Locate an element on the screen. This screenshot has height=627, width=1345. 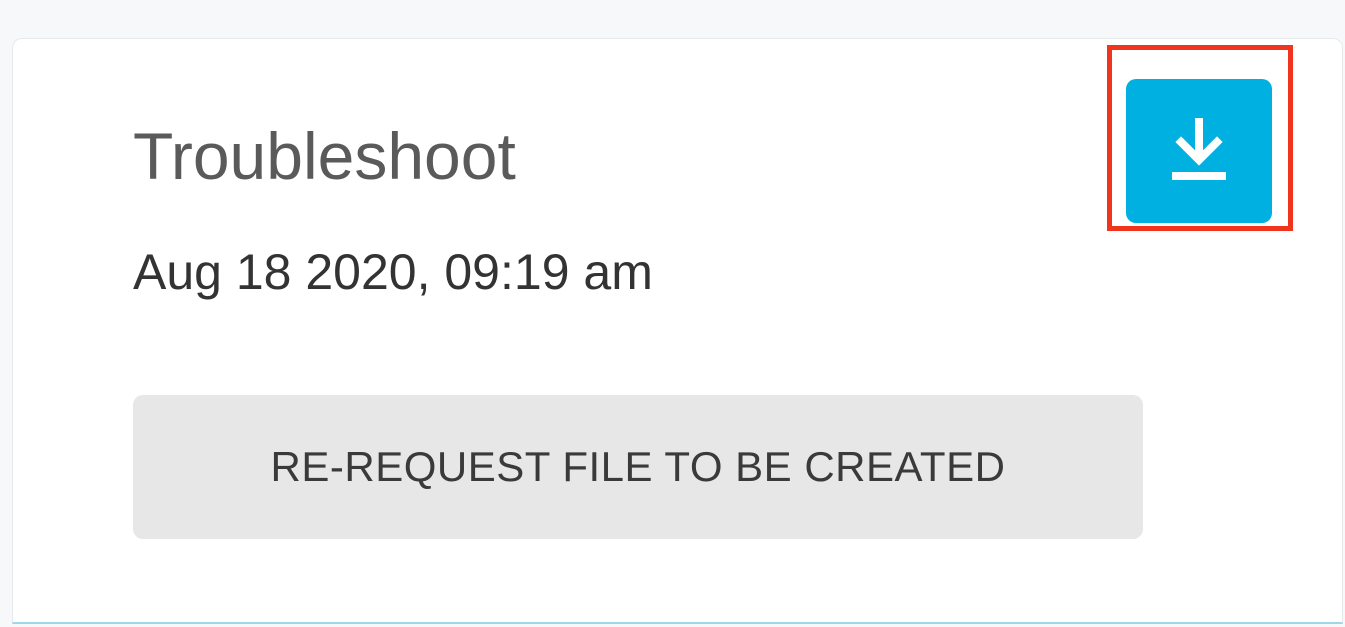
top-strip is located at coordinates (672, 18).